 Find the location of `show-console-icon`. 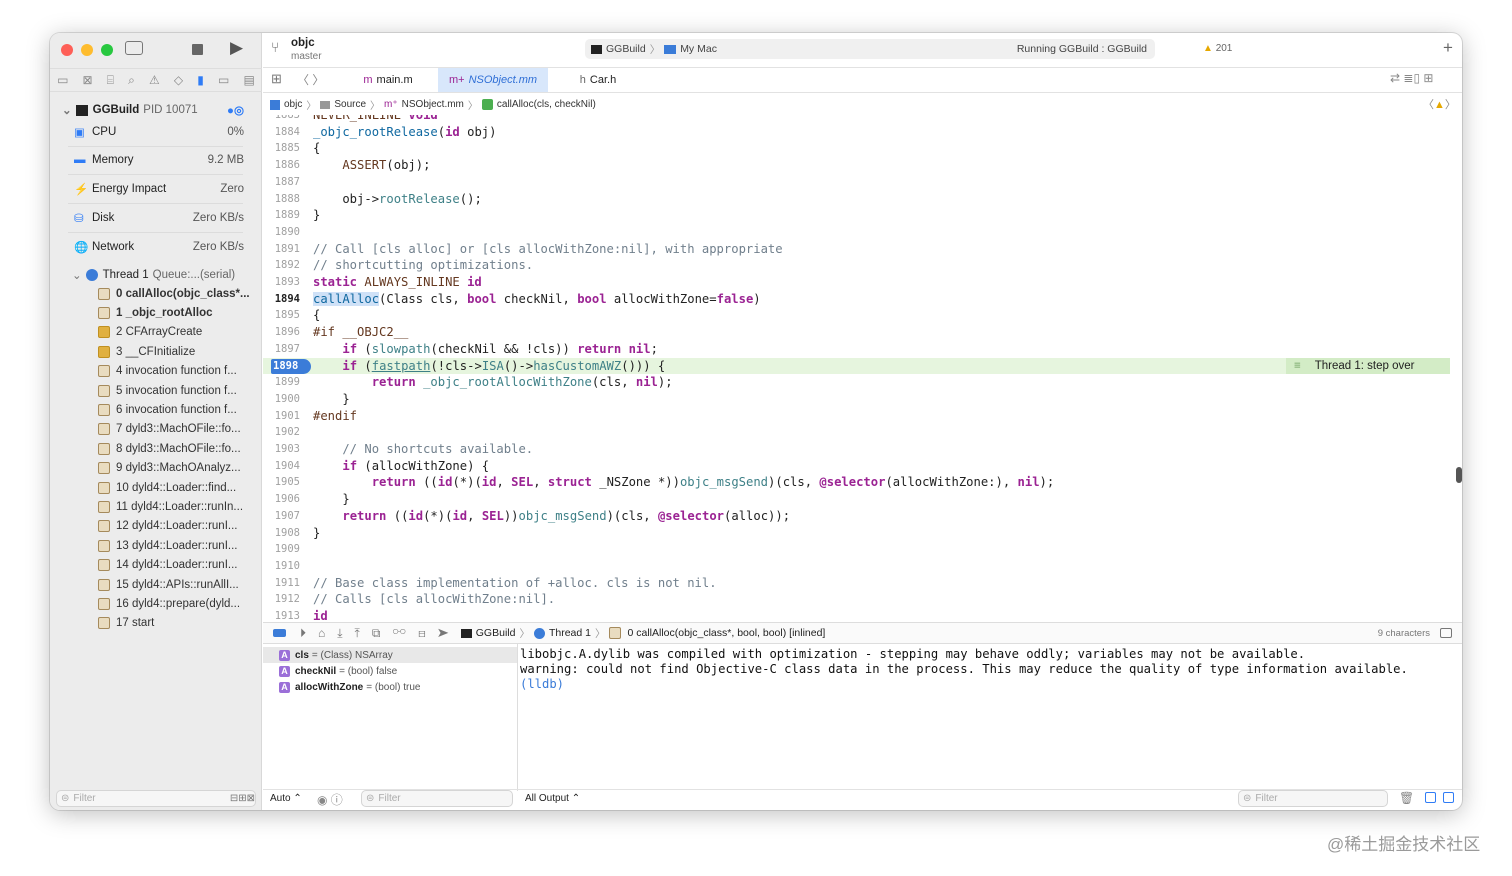

show-console-icon is located at coordinates (1448, 797).